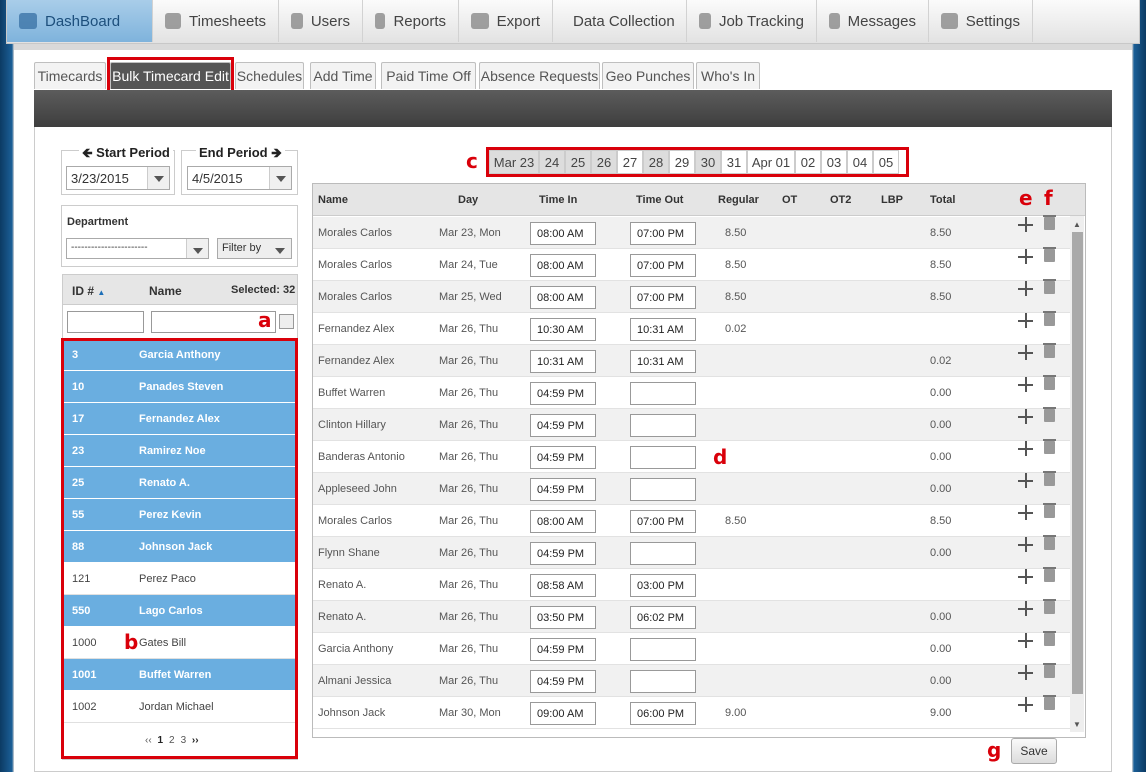 Image resolution: width=1146 pixels, height=772 pixels. I want to click on nav-data-collection: Data Collection, so click(620, 21).